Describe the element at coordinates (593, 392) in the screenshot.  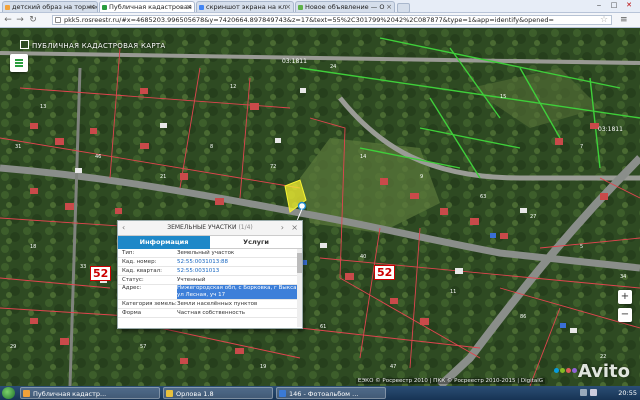
I see `volume-icon` at that location.